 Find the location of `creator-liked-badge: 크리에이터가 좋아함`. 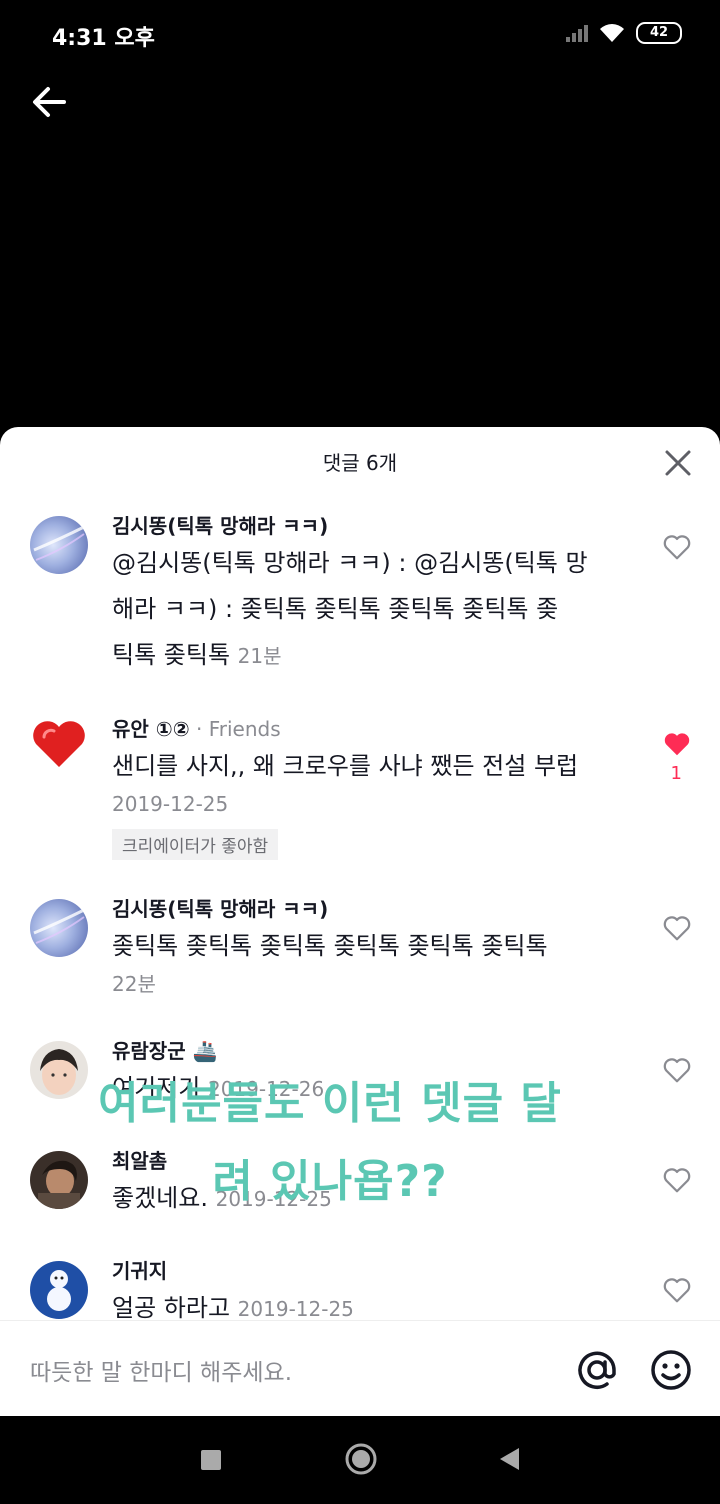

creator-liked-badge: 크리에이터가 좋아함 is located at coordinates (195, 844).